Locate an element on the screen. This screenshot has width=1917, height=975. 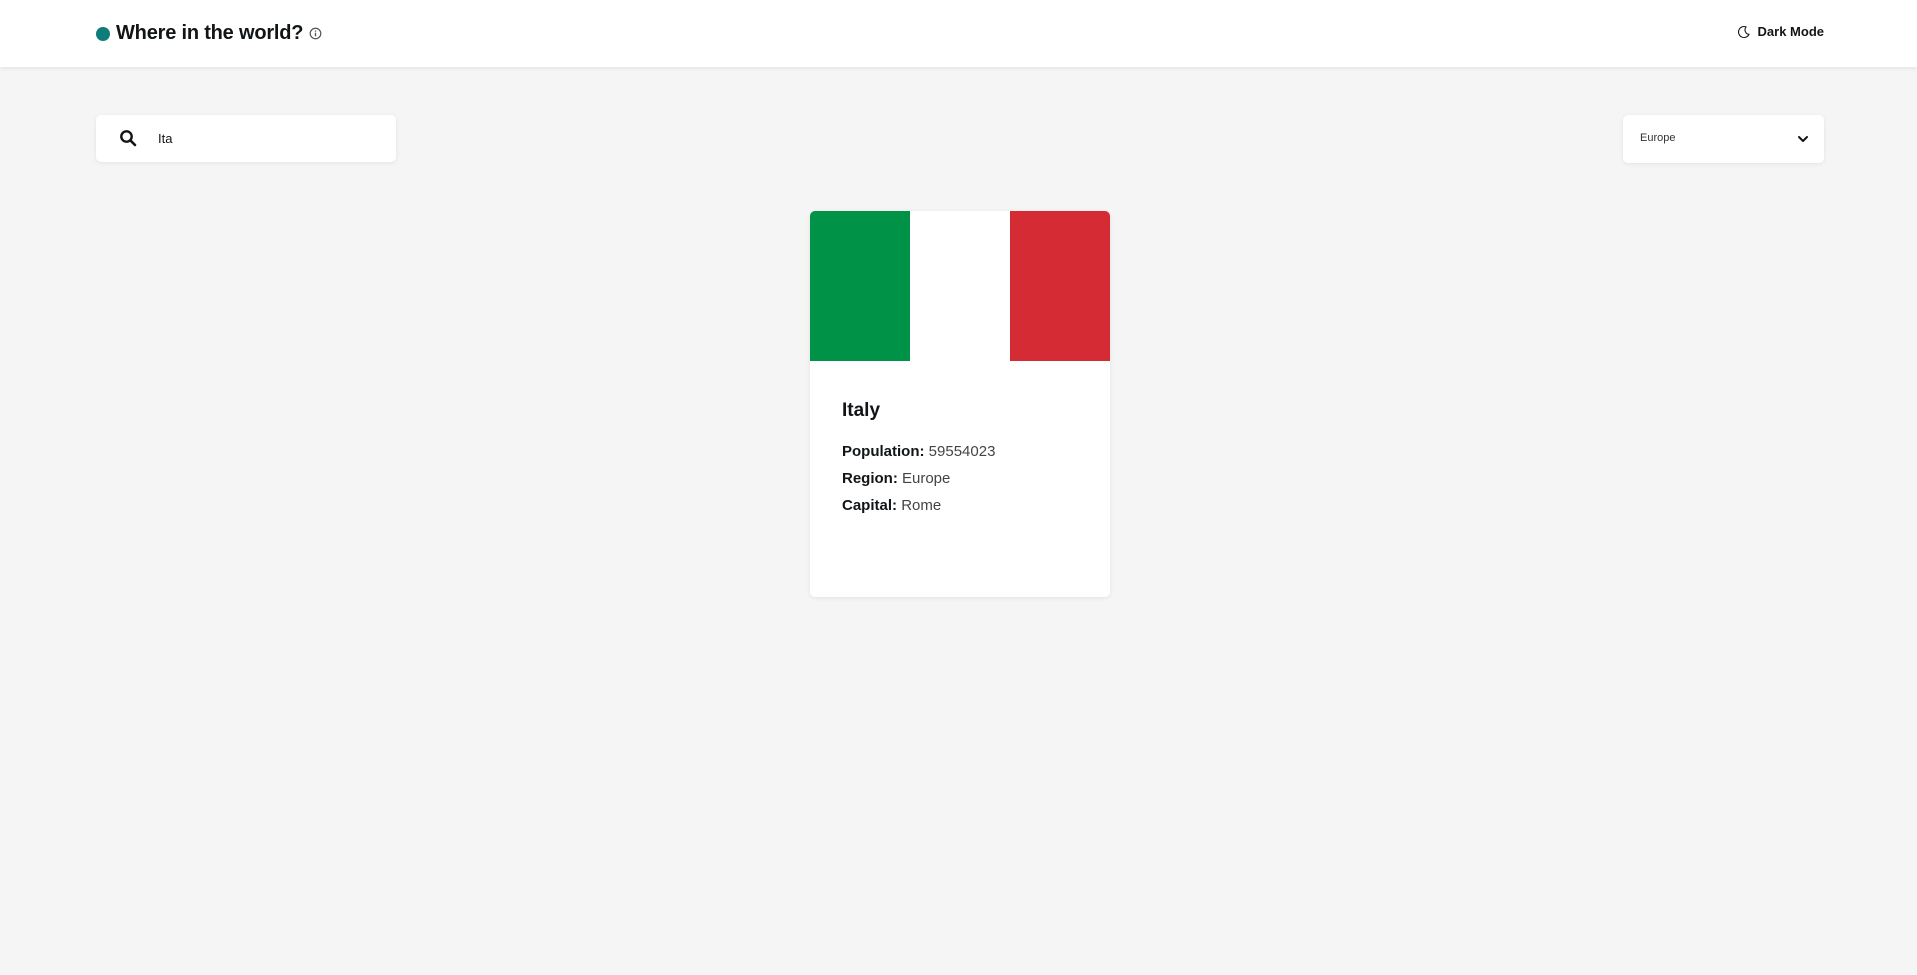
search-icon is located at coordinates (128, 138).